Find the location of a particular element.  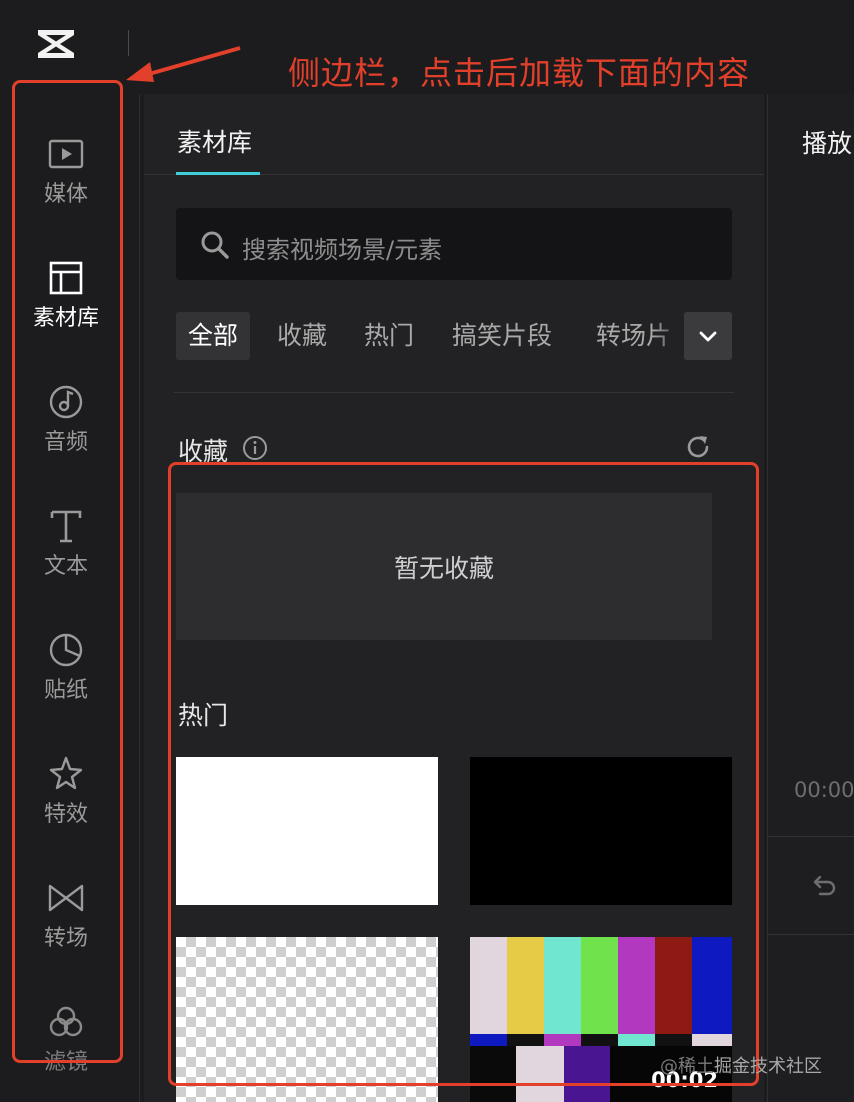

text-T-icon is located at coordinates (66, 526).